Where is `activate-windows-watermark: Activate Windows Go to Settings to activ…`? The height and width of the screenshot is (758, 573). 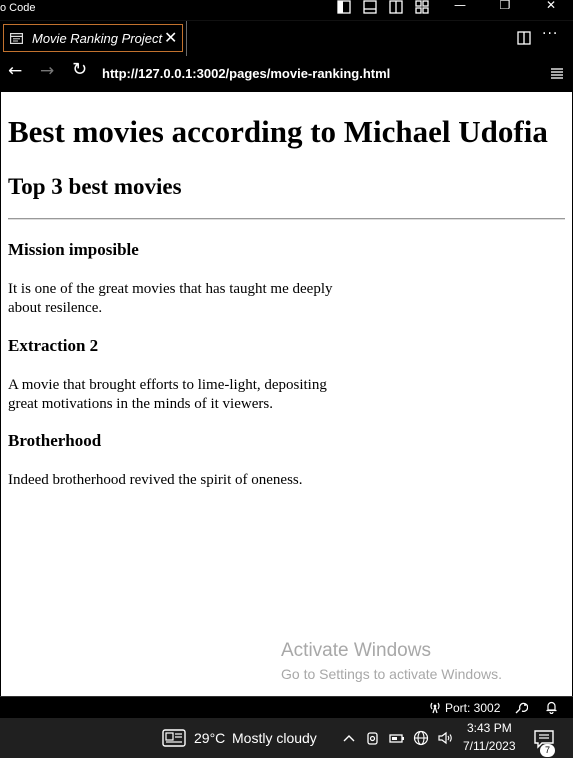
activate-windows-watermark: Activate Windows Go to Settings to activ… is located at coordinates (391, 661).